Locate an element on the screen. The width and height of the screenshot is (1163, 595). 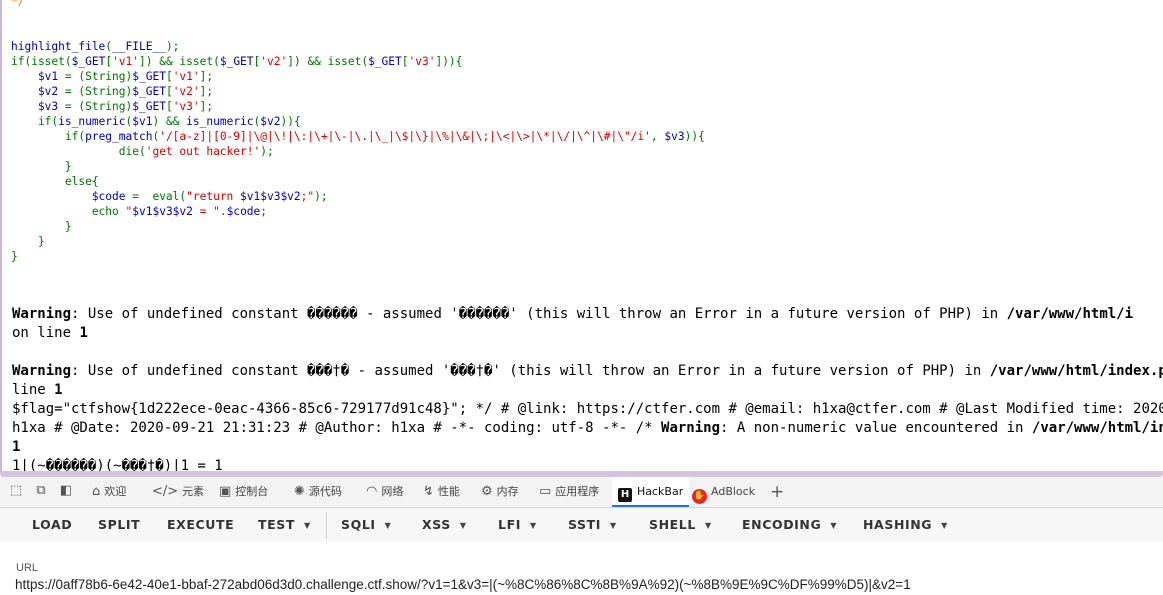
toolbar-divider is located at coordinates (326, 525).